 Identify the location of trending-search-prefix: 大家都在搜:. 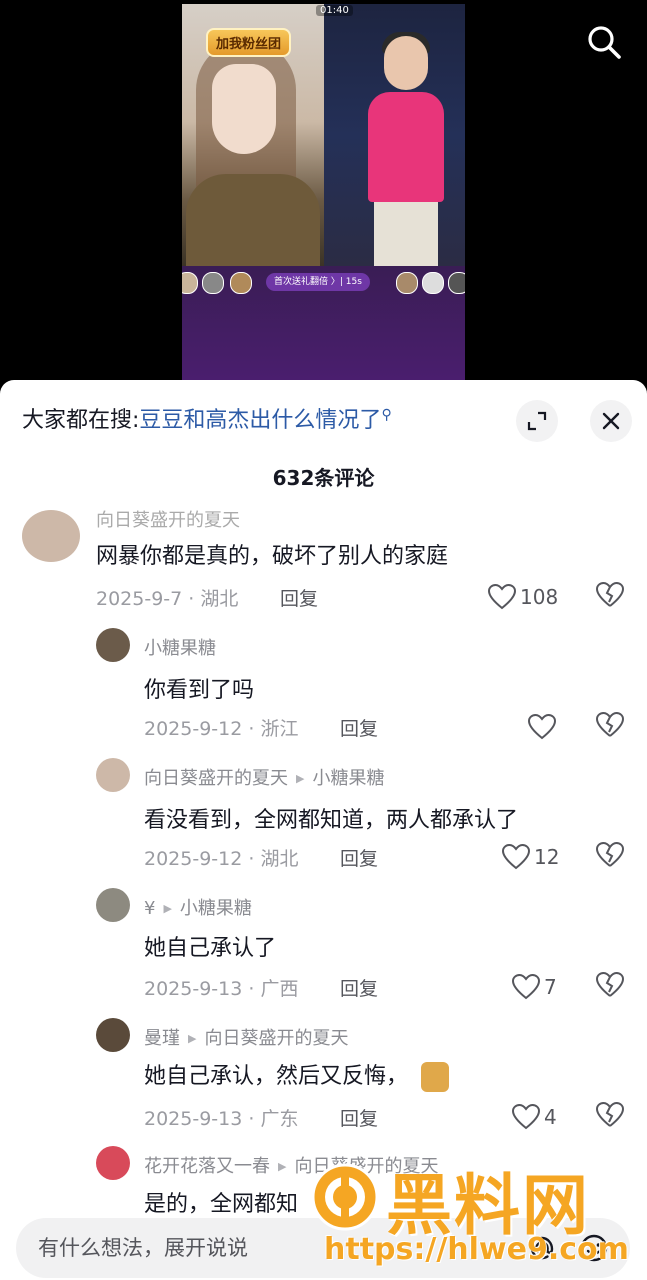
(81, 420).